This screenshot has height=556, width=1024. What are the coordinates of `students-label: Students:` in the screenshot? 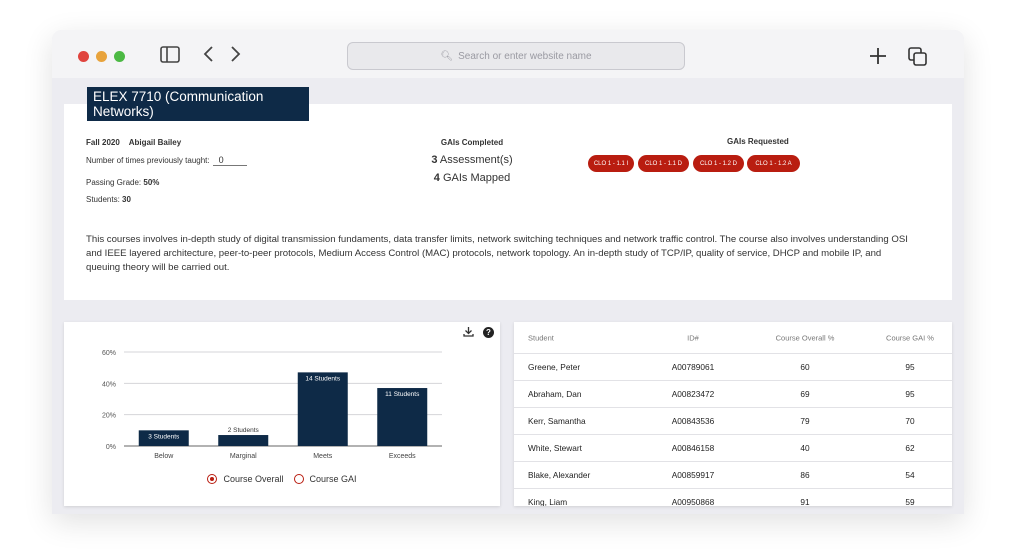 It's located at (103, 199).